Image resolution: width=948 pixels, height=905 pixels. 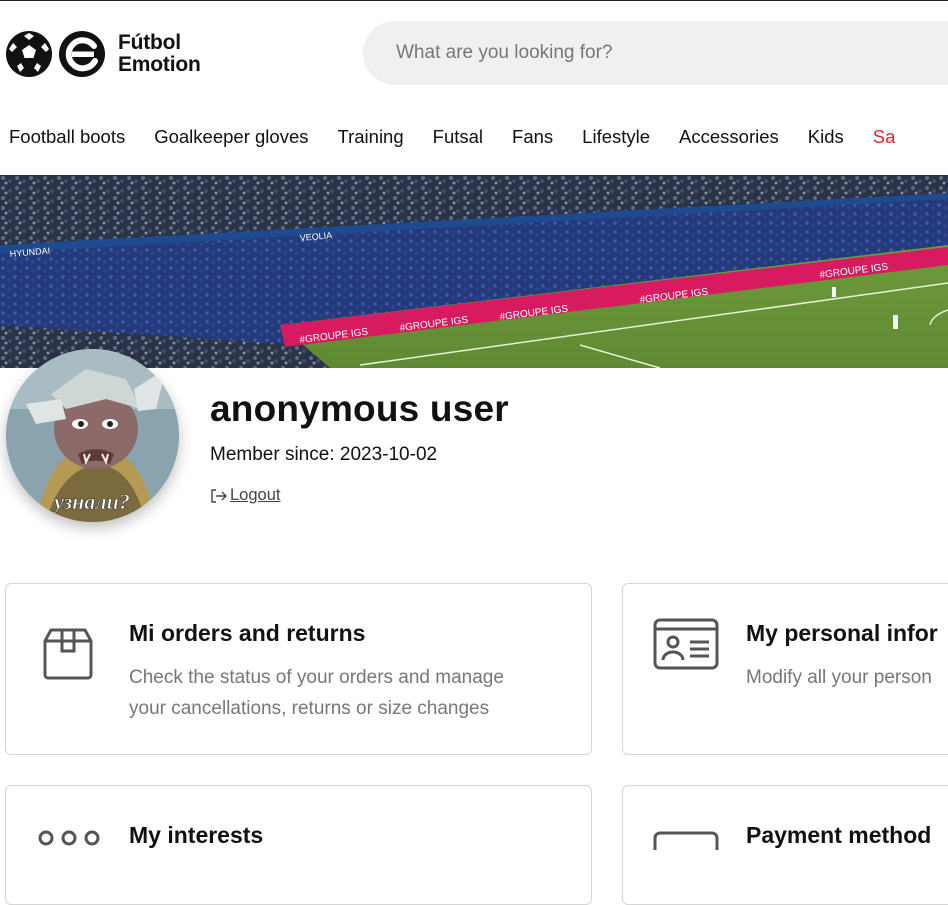 I want to click on orders-card-title: Mi orders and returns, so click(x=247, y=633).